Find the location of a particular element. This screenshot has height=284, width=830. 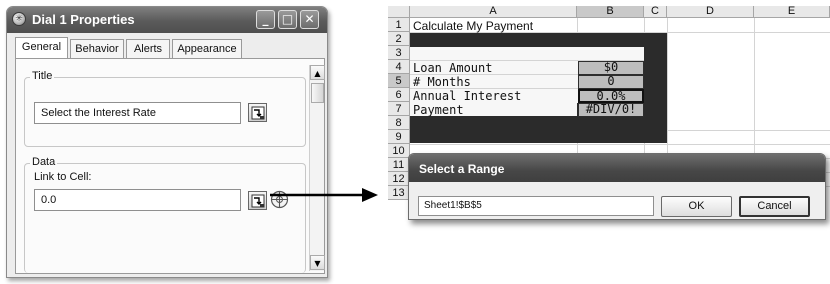

scroll-up-icon: ▲ is located at coordinates (317, 72).